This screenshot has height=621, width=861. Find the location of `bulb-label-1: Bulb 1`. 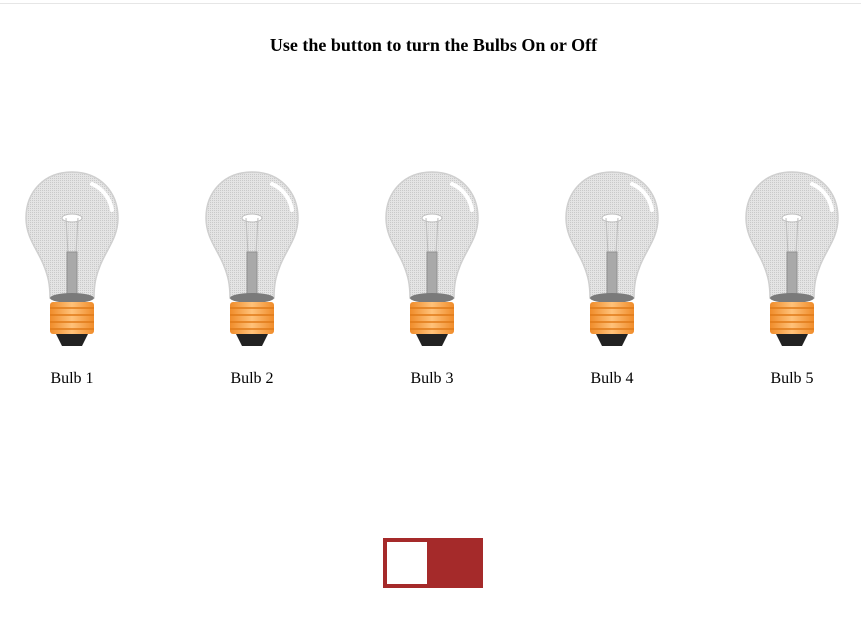

bulb-label-1: Bulb 1 is located at coordinates (72, 378).